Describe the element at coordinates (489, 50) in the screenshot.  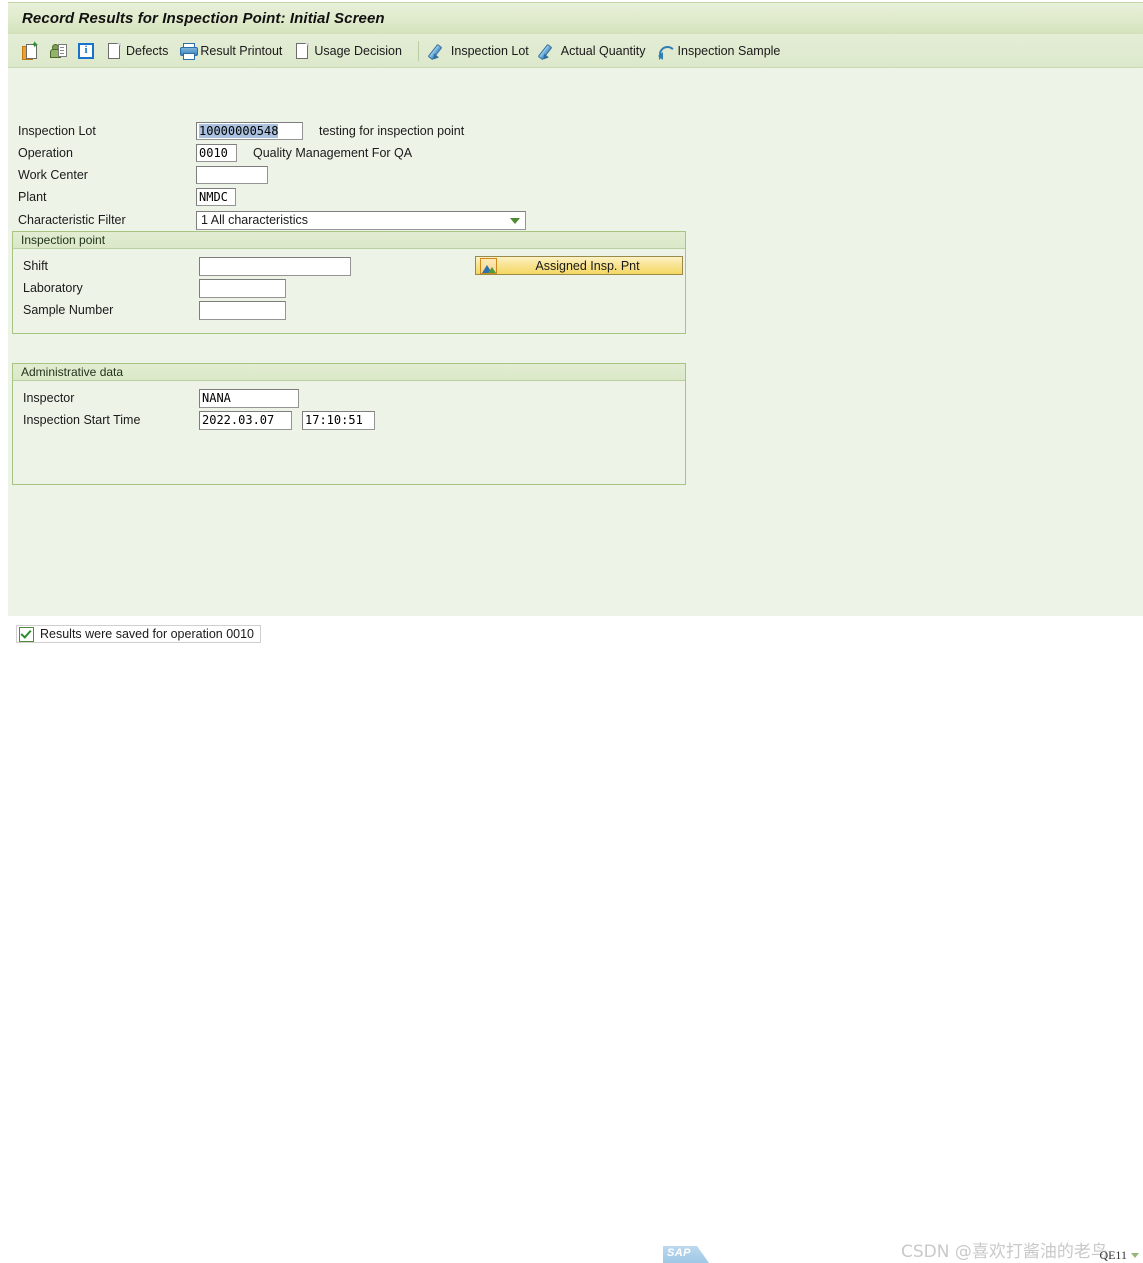
I see `toolbar-inspection-lot-label: Inspection Lot` at that location.